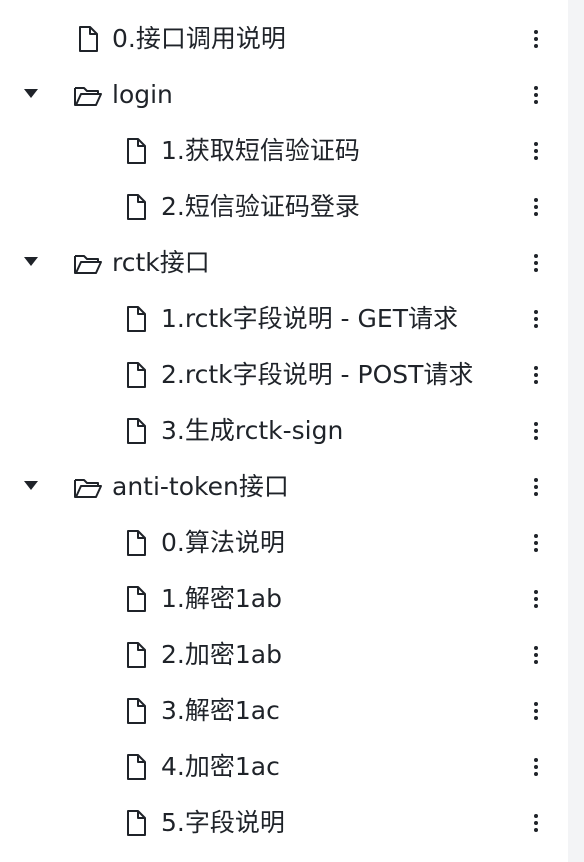  I want to click on tree-item-file: 4.加密1ac, so click(284, 767).